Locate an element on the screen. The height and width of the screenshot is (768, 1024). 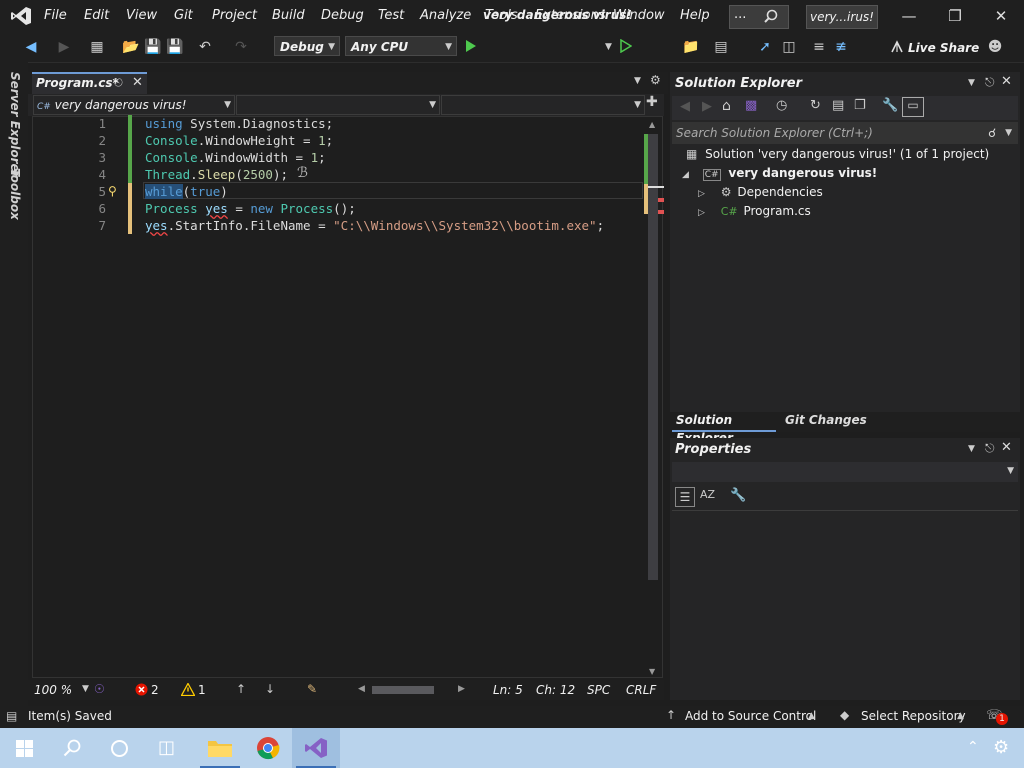
new-project-icon: ▦ is located at coordinates (97, 47).